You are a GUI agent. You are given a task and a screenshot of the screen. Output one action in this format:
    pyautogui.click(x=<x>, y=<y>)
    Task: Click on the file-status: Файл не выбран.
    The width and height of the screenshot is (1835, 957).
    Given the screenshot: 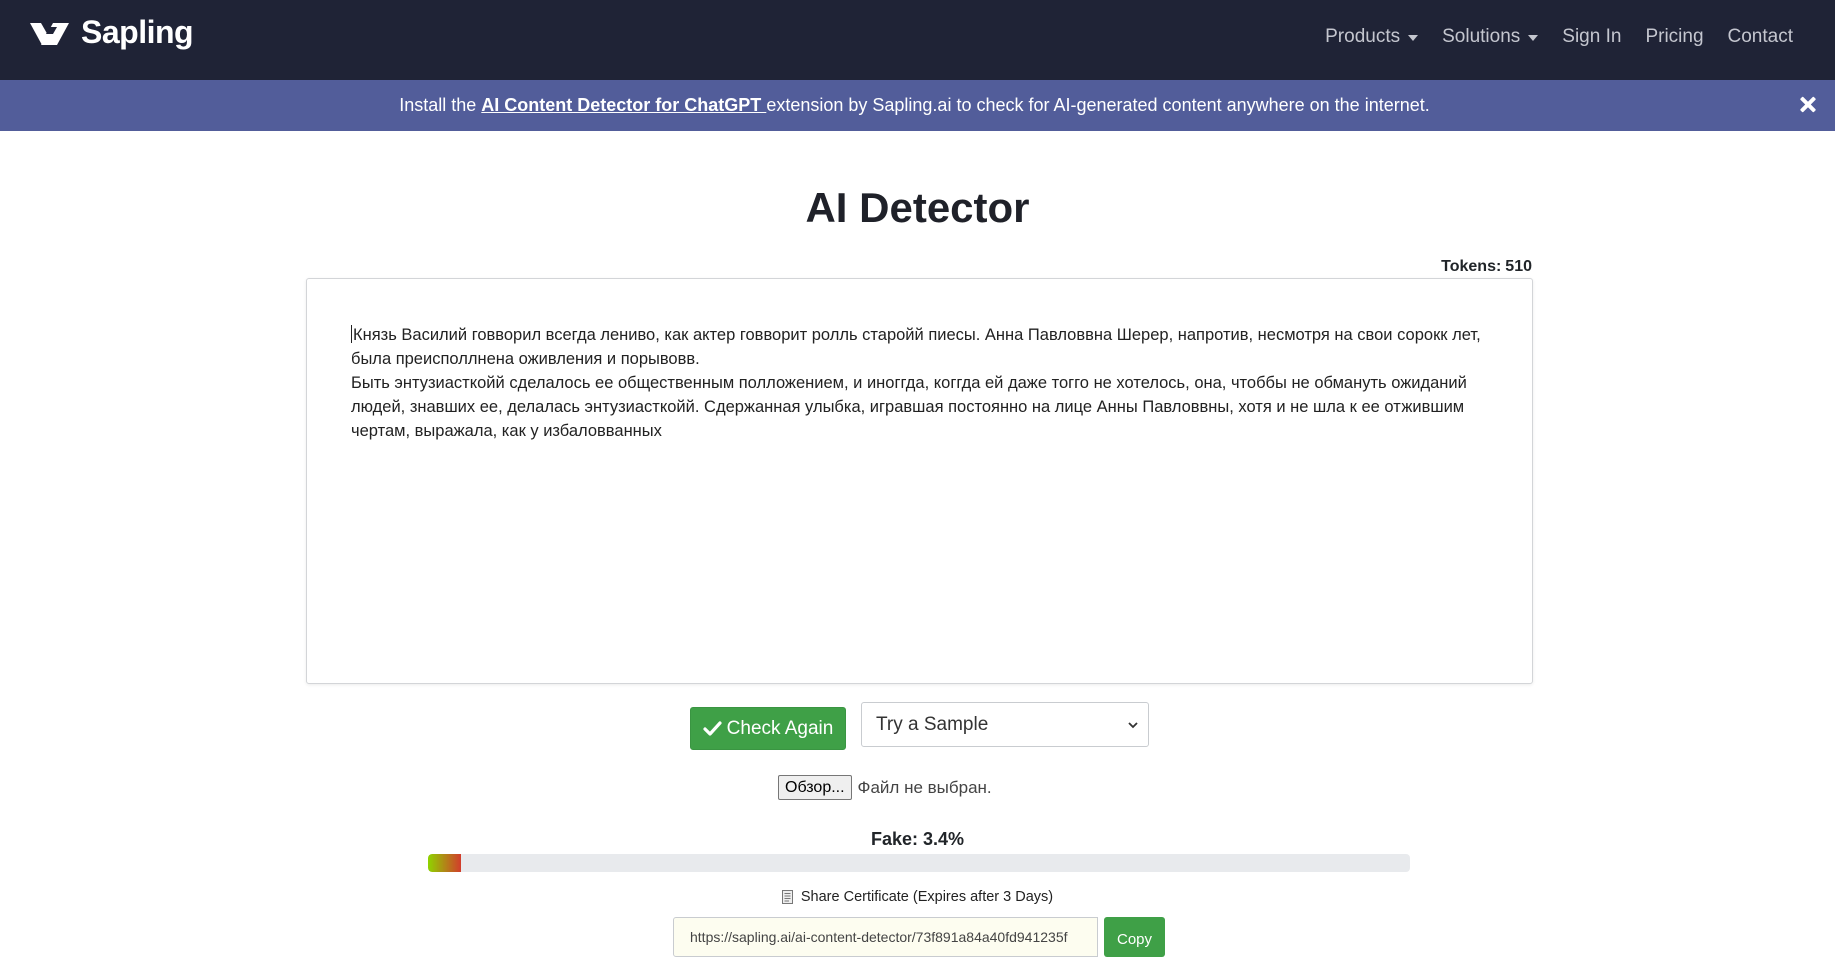 What is the action you would take?
    pyautogui.click(x=924, y=787)
    